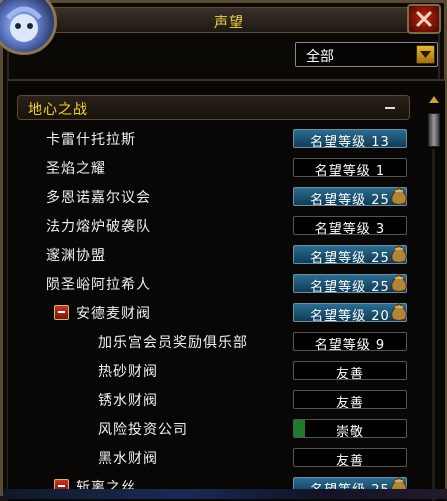 The image size is (447, 501). I want to click on standing-bar: 名望等级 3, so click(350, 225).